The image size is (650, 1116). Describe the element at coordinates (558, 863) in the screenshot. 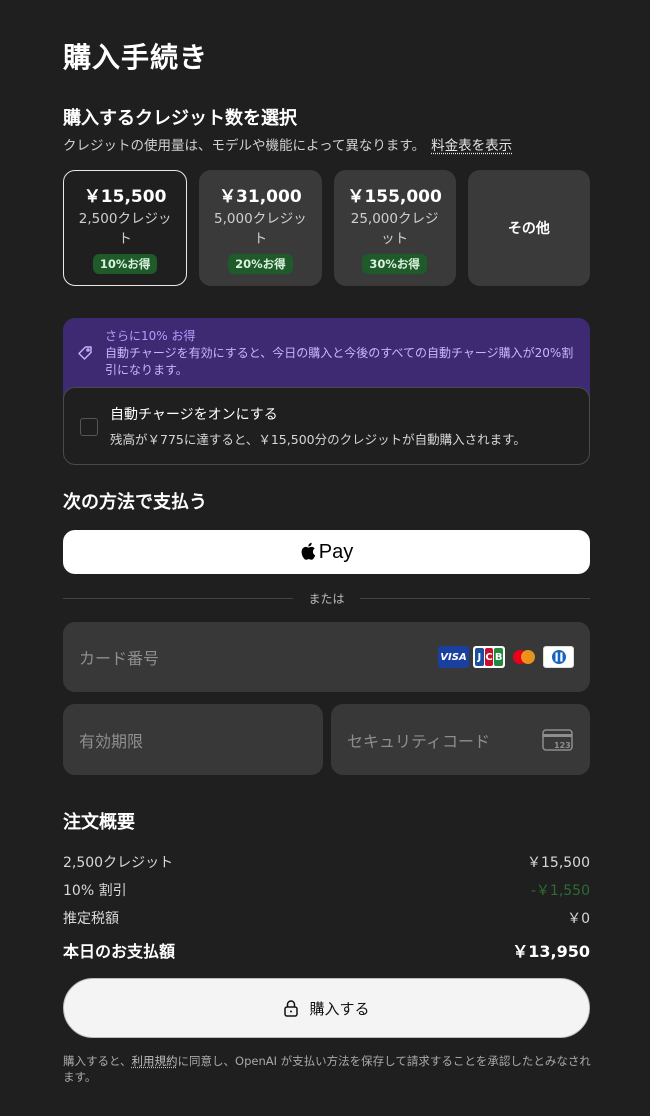

I see `summary-value: ￥15,500` at that location.